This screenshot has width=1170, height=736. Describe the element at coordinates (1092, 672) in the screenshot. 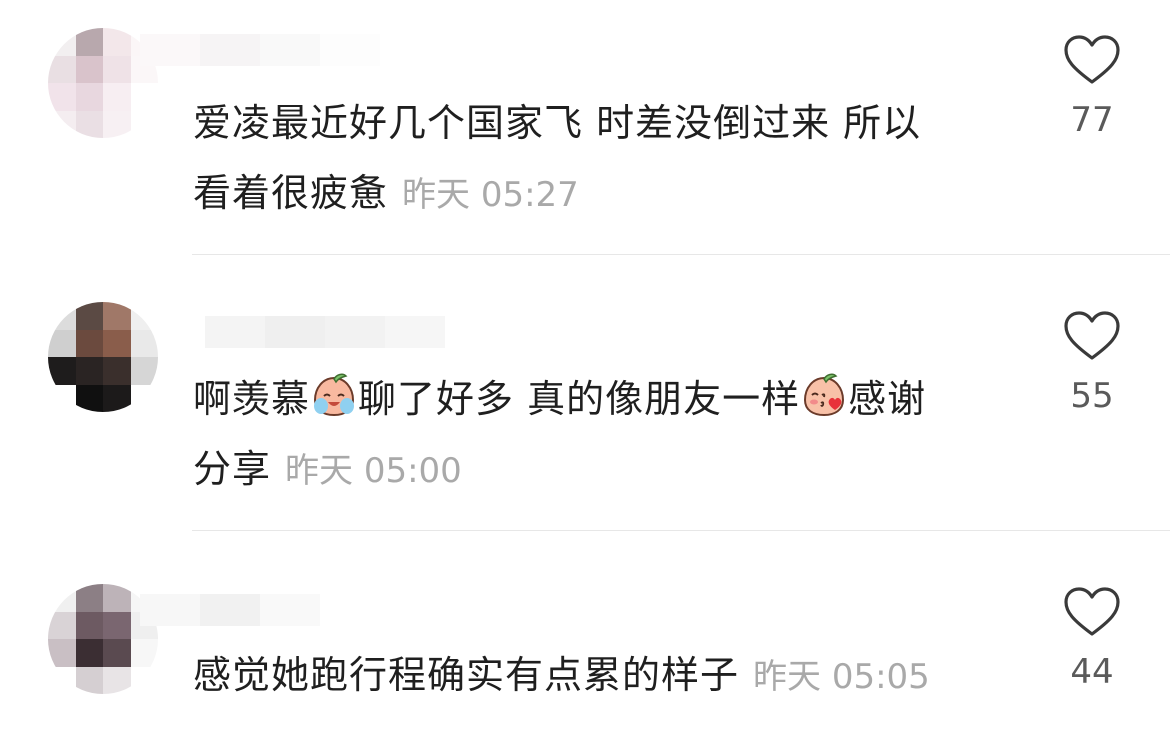

I see `like-count: 44` at that location.